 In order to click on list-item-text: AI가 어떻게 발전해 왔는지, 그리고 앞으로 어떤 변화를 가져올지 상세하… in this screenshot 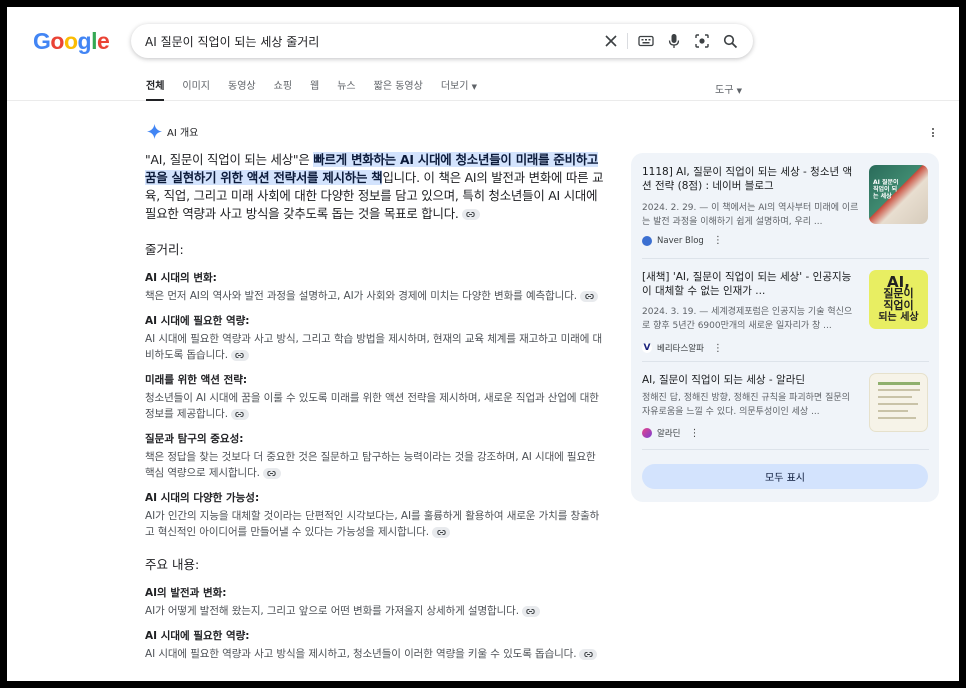, I will do `click(332, 611)`.